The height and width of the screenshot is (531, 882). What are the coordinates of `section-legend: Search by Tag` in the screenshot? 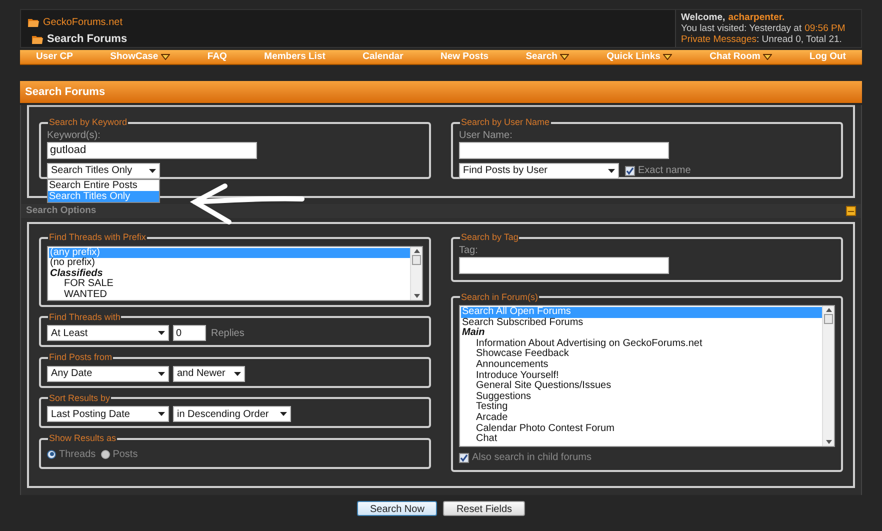 It's located at (490, 237).